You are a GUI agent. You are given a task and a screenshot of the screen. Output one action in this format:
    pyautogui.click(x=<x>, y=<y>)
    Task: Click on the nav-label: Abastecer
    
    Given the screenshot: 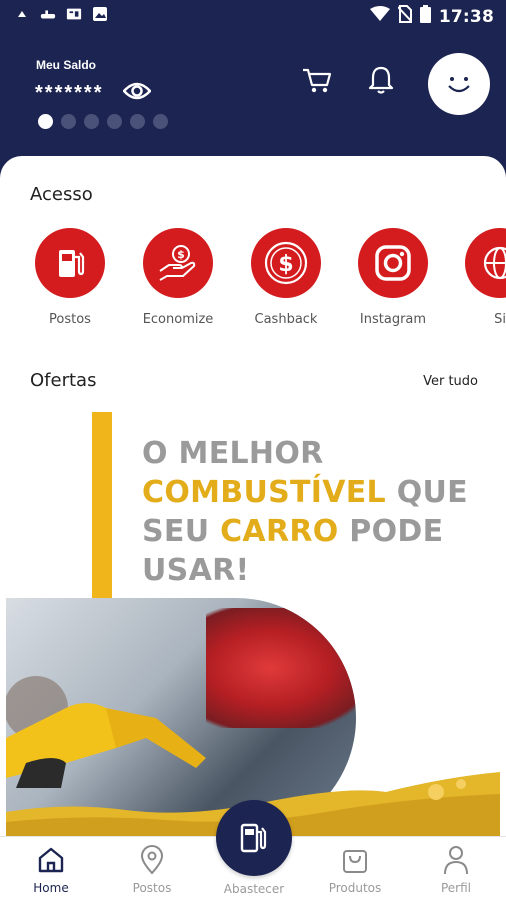 What is the action you would take?
    pyautogui.click(x=254, y=889)
    